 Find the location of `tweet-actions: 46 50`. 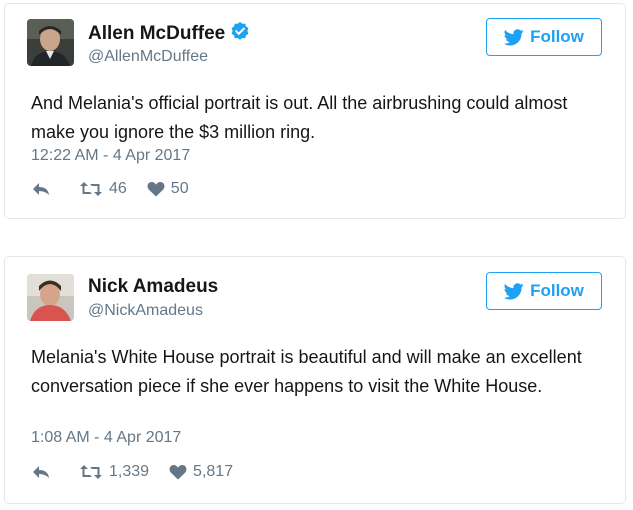

tweet-actions: 46 50 is located at coordinates (110, 189).